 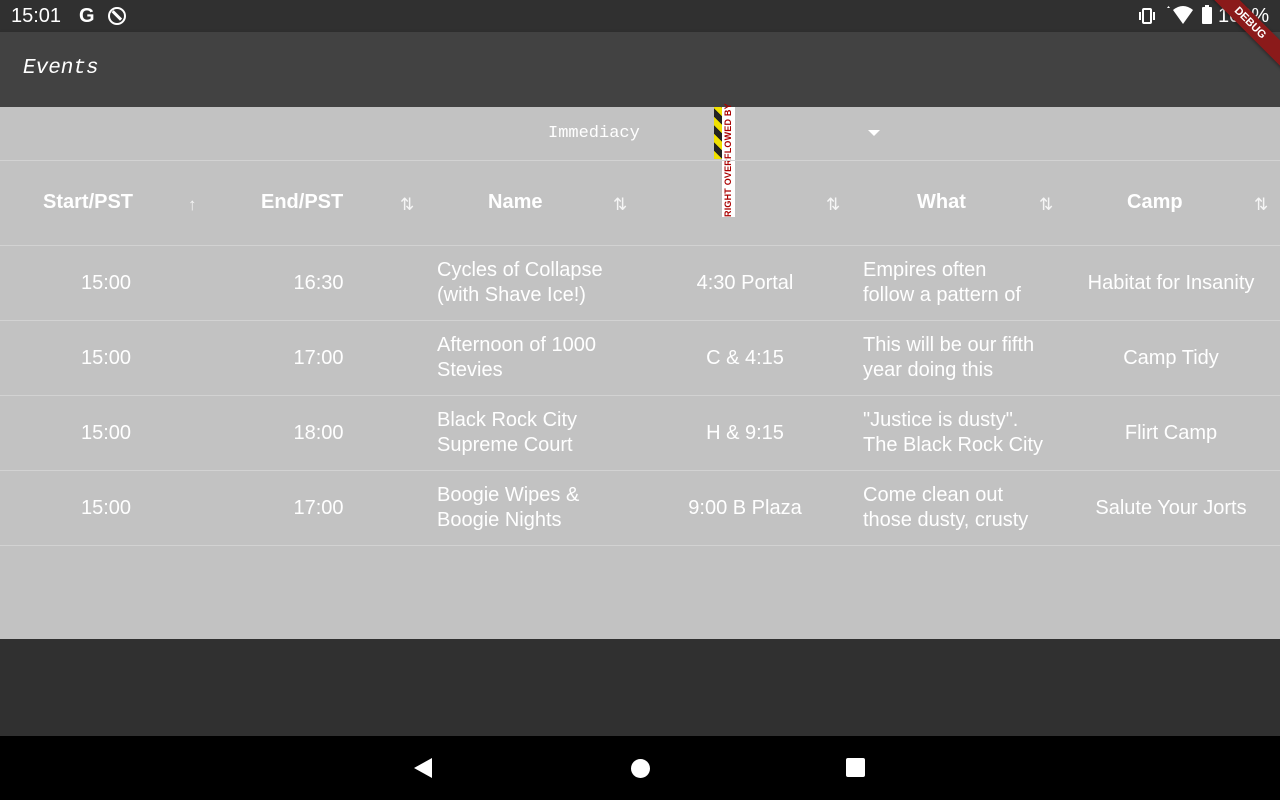 What do you see at coordinates (946, 520) in the screenshot?
I see `cell-what-line: those dusty, crusty` at bounding box center [946, 520].